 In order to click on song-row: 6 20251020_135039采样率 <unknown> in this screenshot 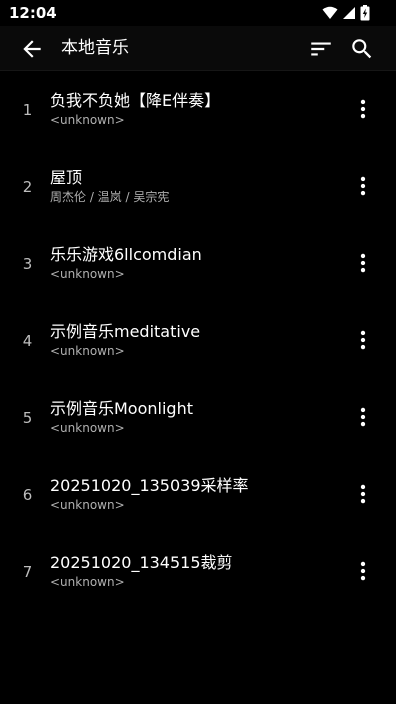, I will do `click(198, 494)`.